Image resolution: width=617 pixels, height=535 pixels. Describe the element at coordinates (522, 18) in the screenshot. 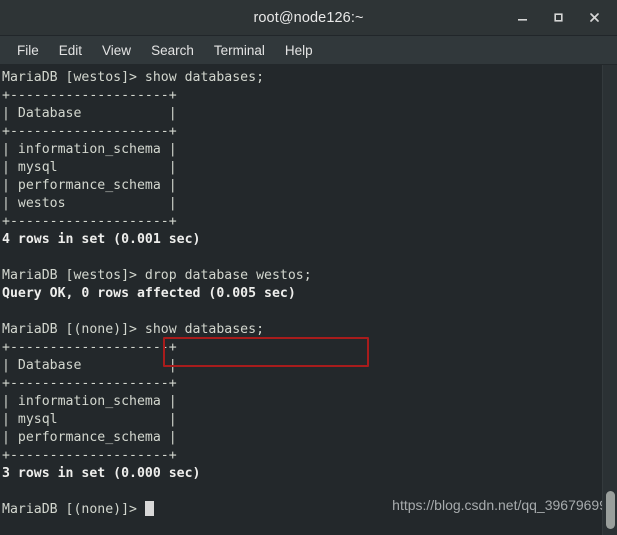

I see `minimize-icon` at that location.